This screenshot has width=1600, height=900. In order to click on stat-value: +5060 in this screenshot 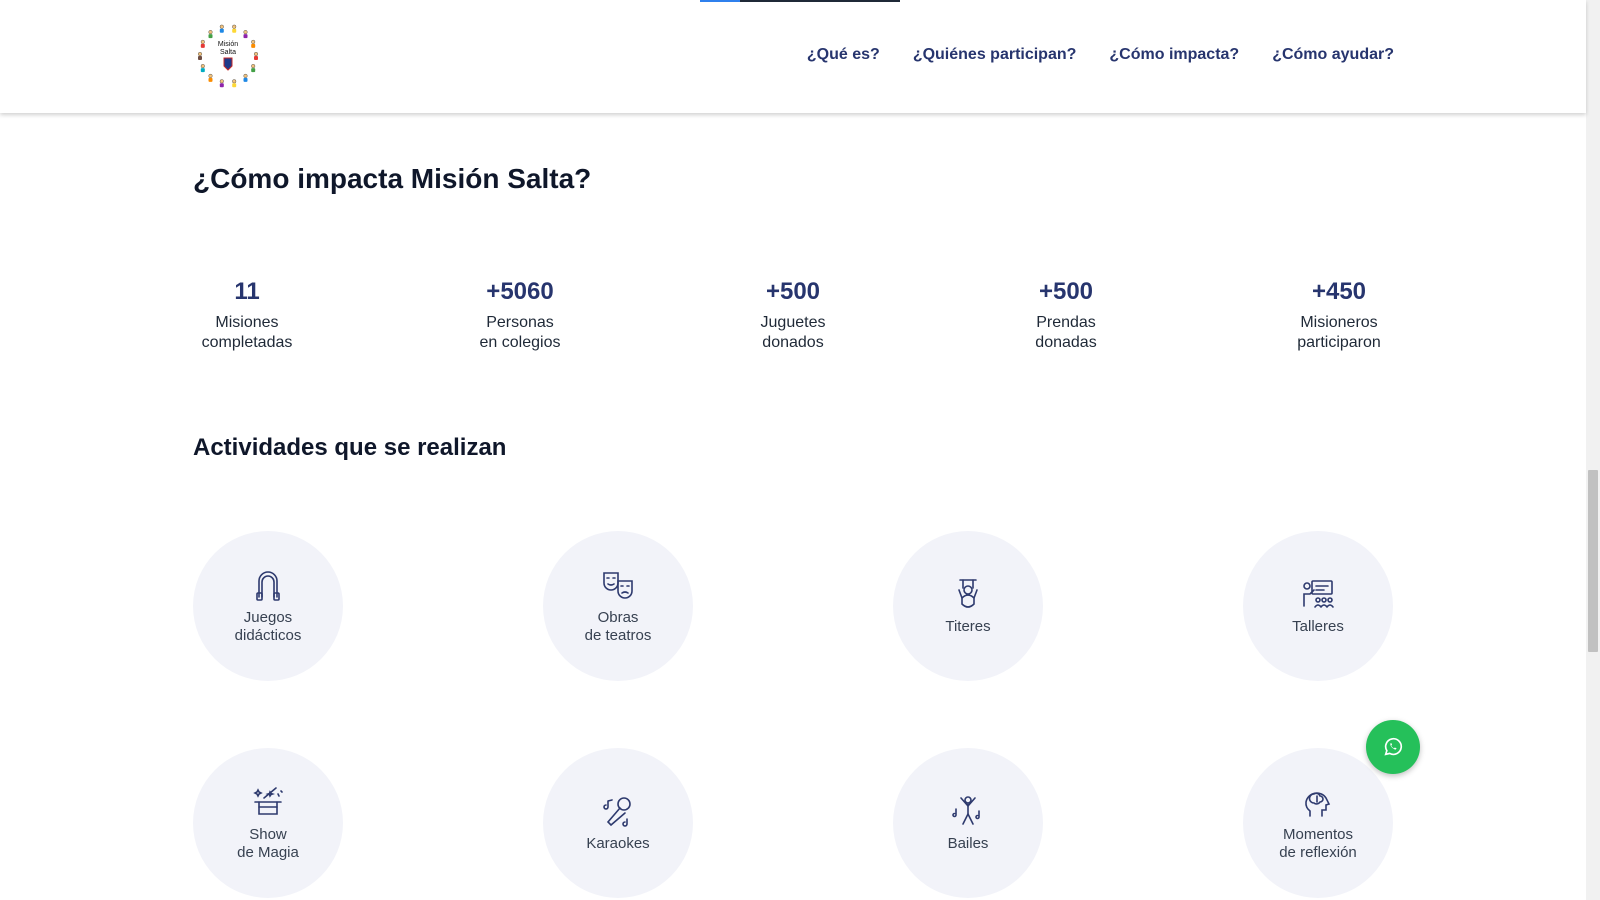, I will do `click(520, 291)`.